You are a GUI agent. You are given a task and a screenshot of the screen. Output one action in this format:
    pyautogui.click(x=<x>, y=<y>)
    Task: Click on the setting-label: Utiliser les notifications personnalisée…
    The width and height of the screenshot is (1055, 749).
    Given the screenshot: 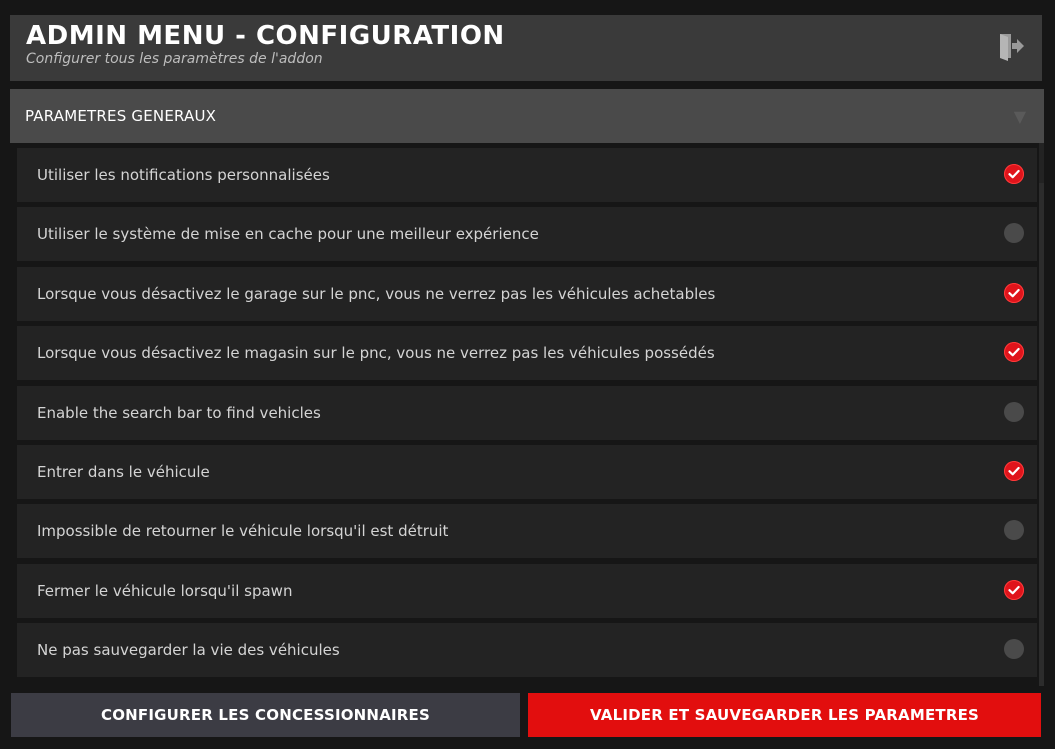 What is the action you would take?
    pyautogui.click(x=183, y=175)
    